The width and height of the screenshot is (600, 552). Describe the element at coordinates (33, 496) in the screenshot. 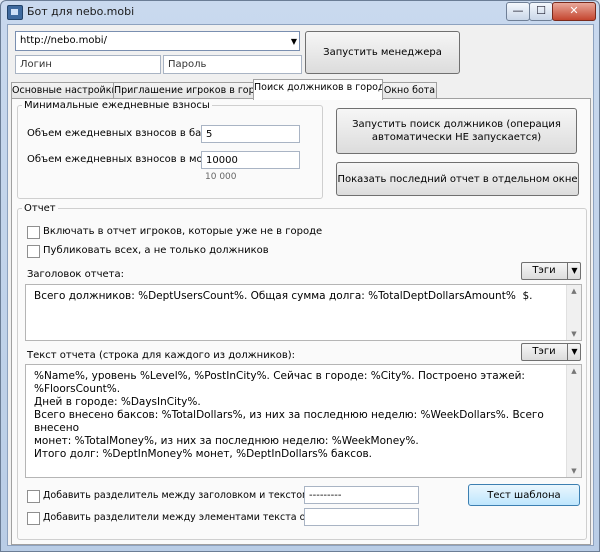

I see `sep-header-checkbox` at that location.